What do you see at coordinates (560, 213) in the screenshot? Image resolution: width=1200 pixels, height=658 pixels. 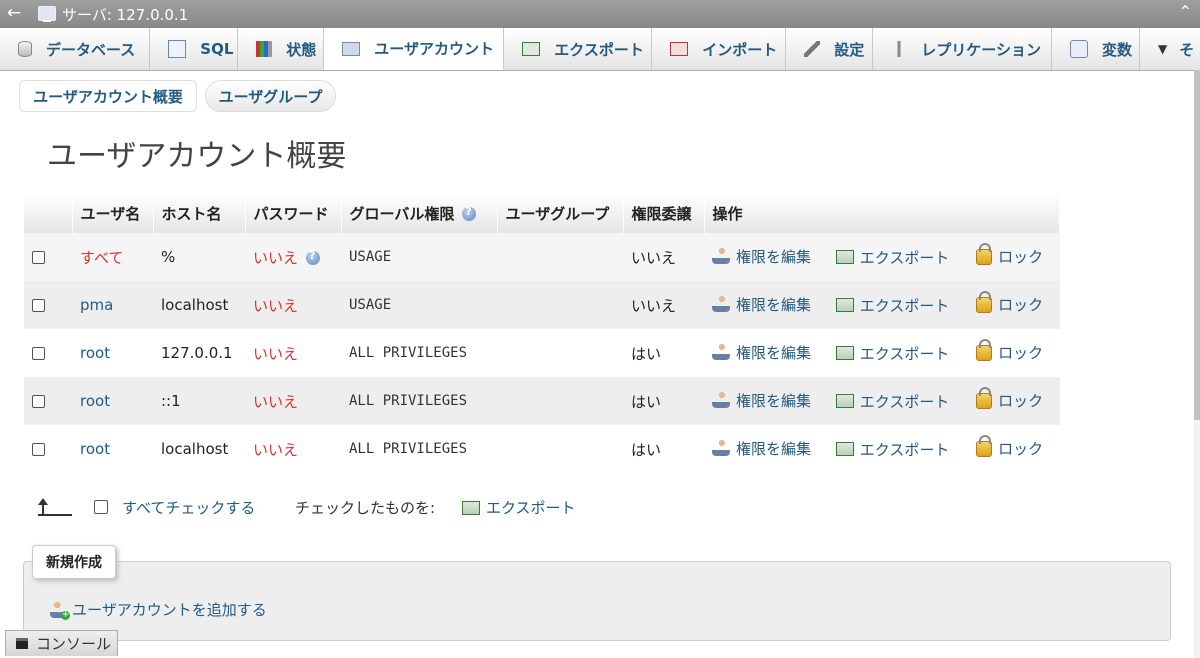 I see `header-usergroup: ユーザグループ` at bounding box center [560, 213].